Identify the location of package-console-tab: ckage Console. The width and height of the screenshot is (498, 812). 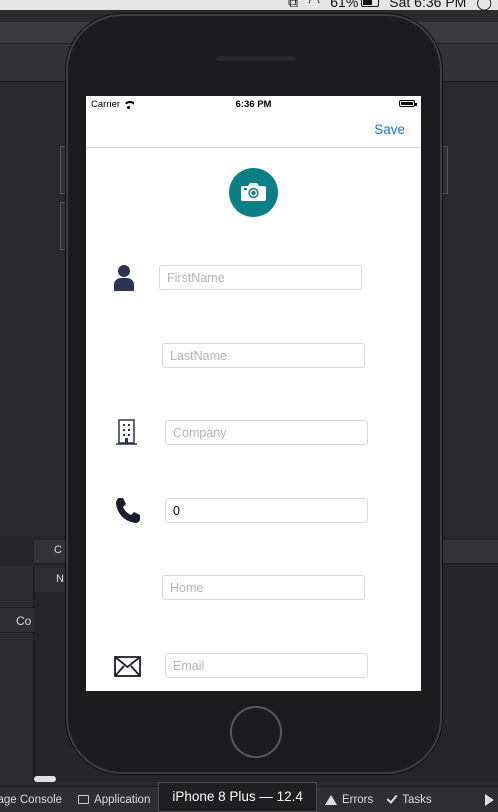
(35, 799).